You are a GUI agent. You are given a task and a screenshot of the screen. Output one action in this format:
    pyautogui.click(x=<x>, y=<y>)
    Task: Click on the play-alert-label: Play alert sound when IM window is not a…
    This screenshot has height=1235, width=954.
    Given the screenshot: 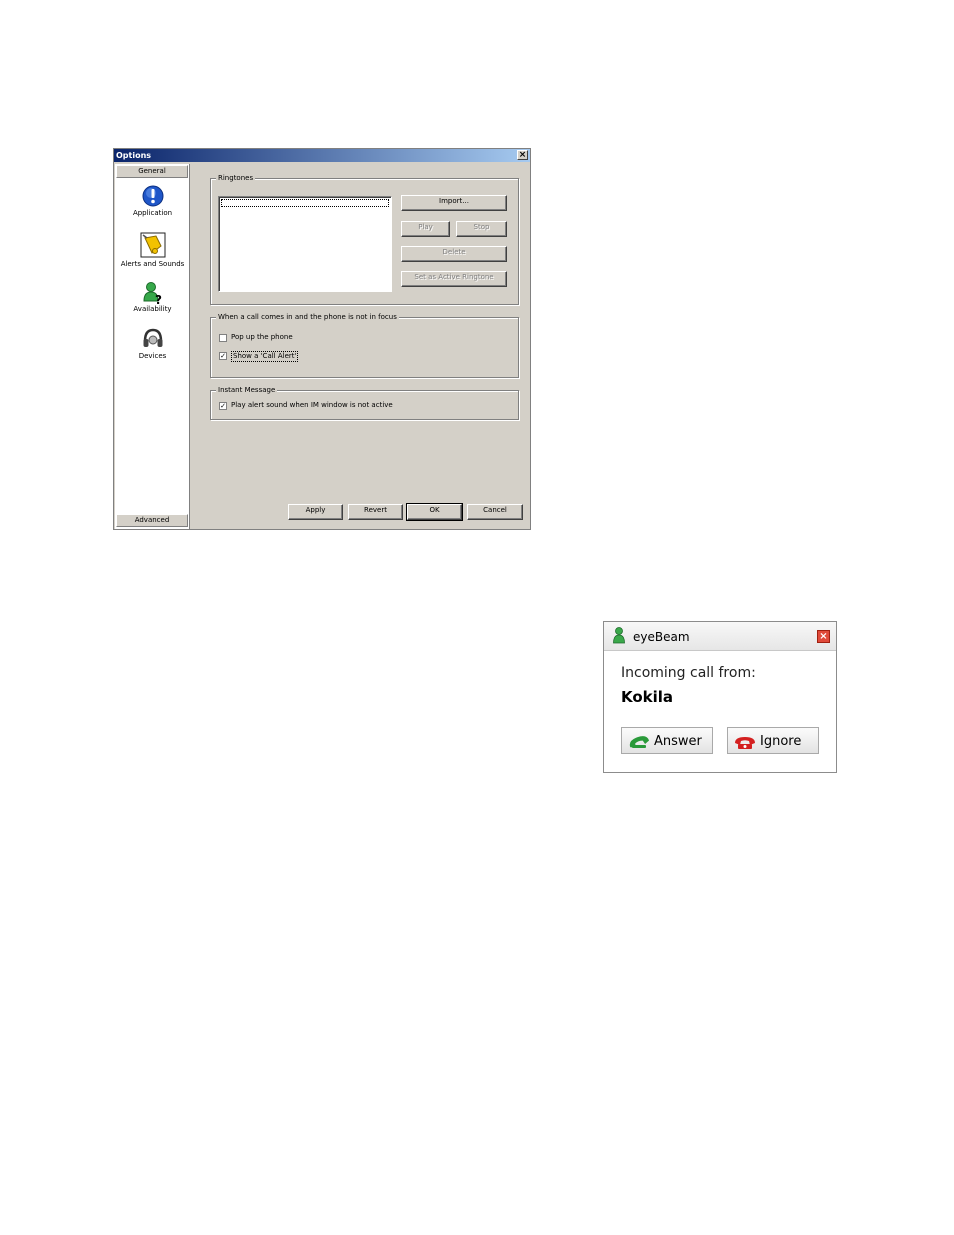 What is the action you would take?
    pyautogui.click(x=312, y=405)
    